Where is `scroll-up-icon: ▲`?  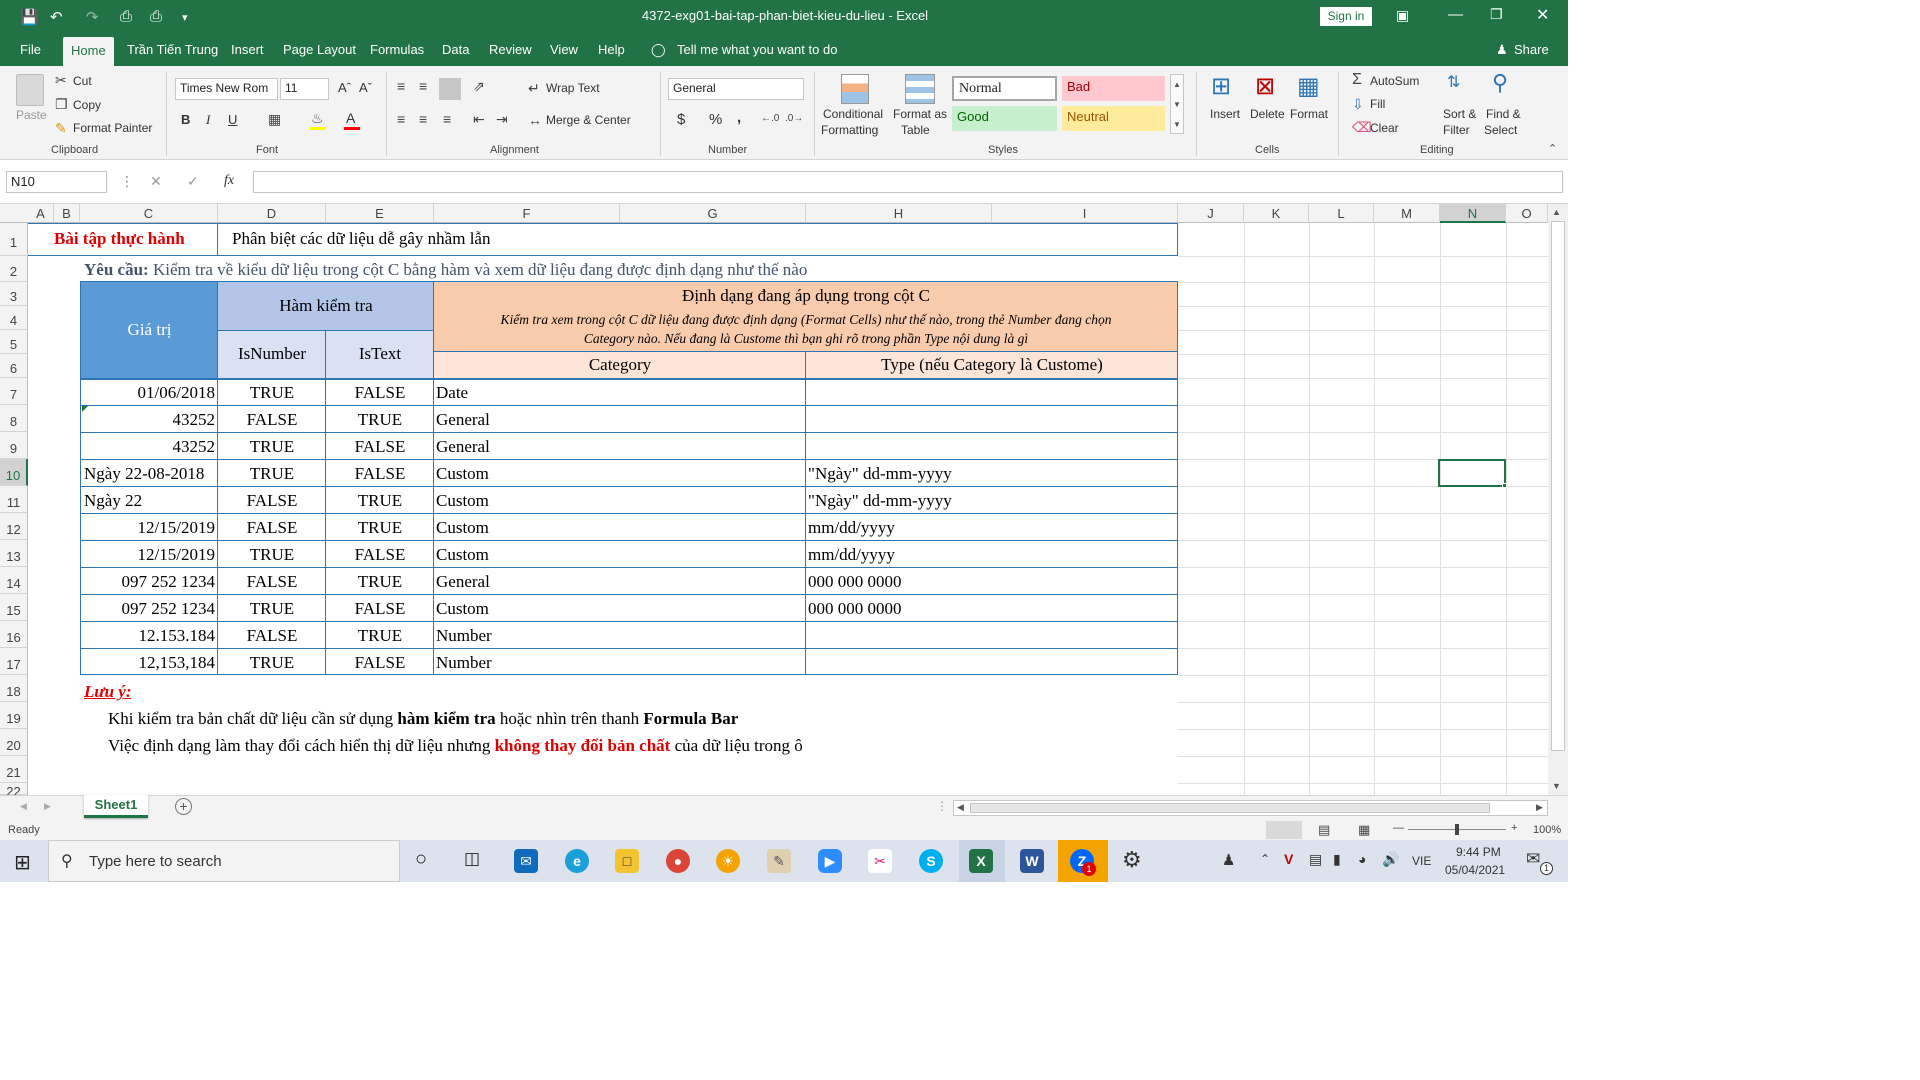
scroll-up-icon: ▲ is located at coordinates (1556, 212).